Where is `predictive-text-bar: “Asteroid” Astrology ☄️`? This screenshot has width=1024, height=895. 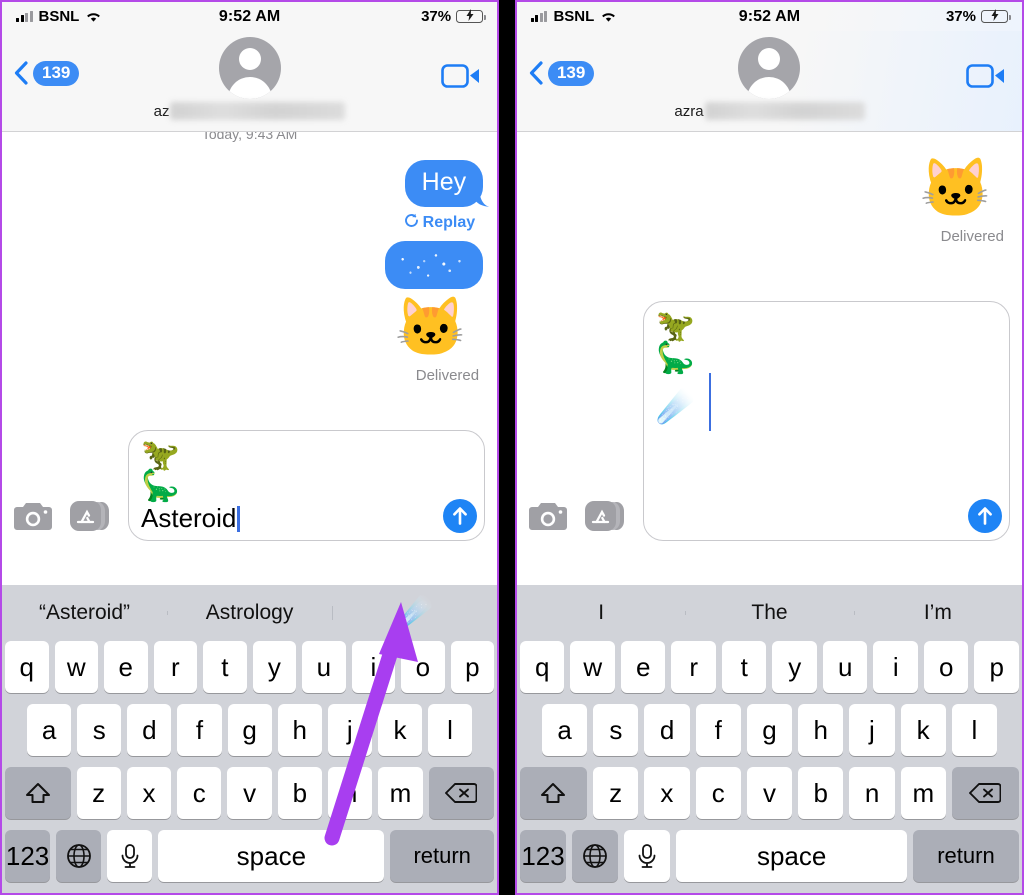 predictive-text-bar: “Asteroid” Astrology ☄️ is located at coordinates (250, 613).